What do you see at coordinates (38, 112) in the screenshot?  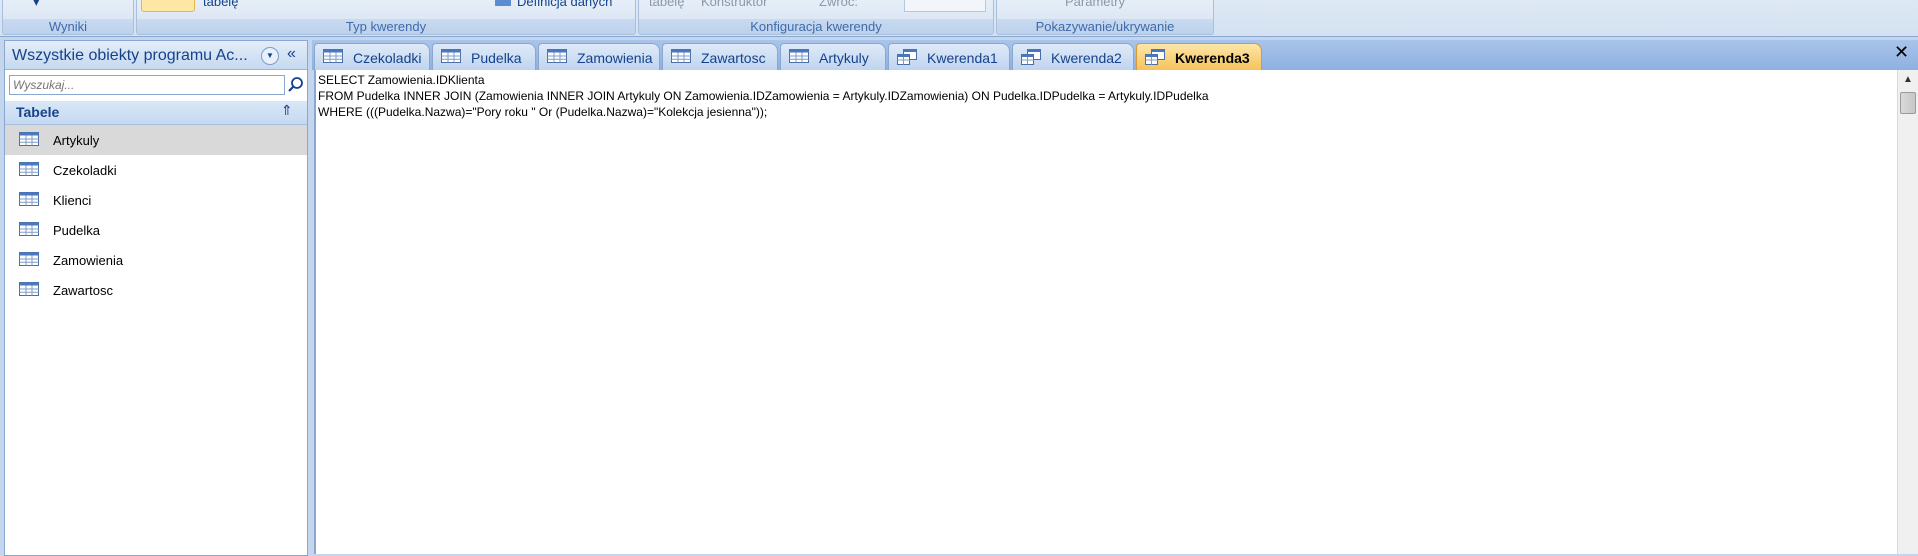 I see `nav-group-label: Tabele` at bounding box center [38, 112].